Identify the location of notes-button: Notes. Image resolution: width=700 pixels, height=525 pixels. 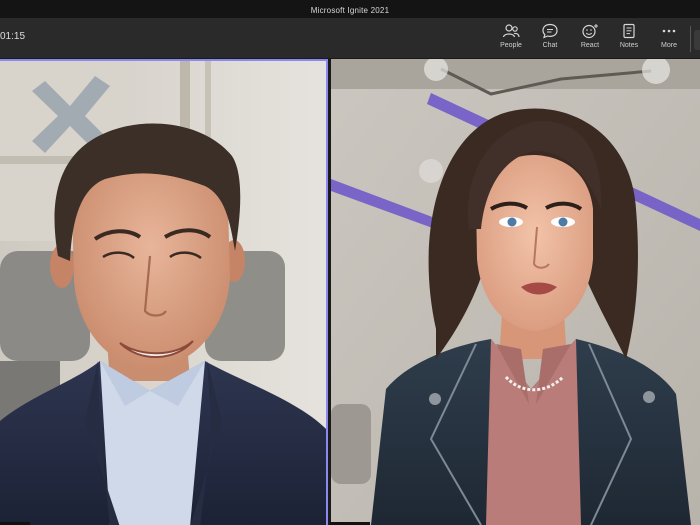
(629, 39).